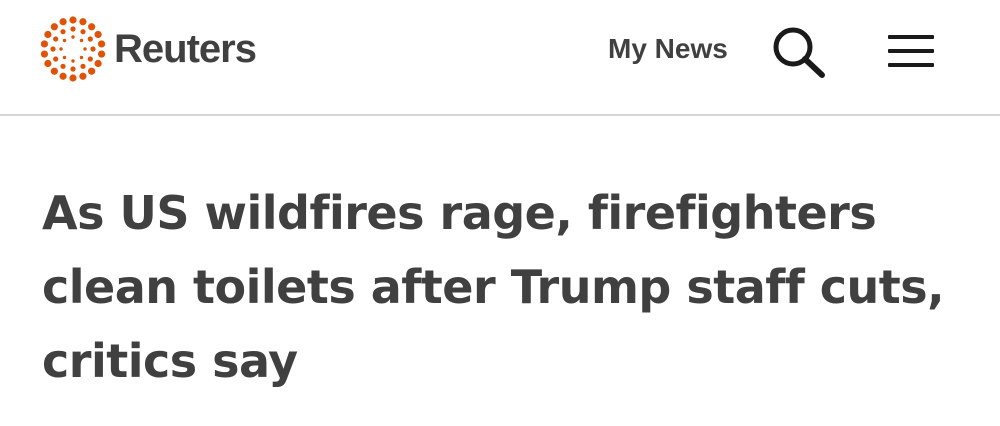 The width and height of the screenshot is (1000, 426). I want to click on menu-button, so click(911, 51).